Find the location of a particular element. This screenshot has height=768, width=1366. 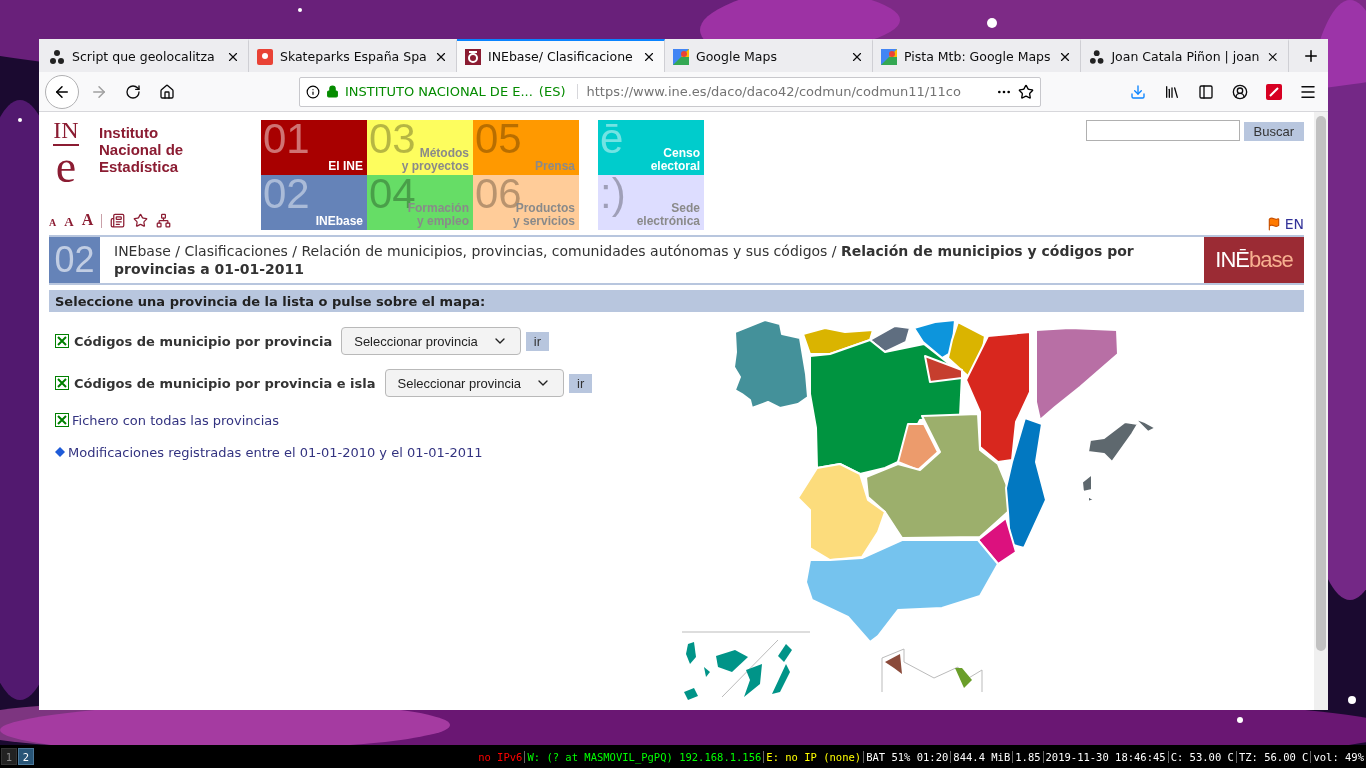

star-icon is located at coordinates (141, 220).